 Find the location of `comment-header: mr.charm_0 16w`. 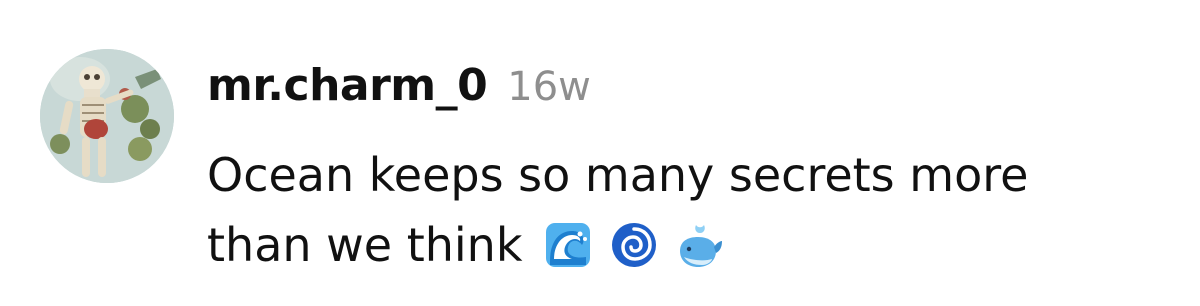

comment-header: mr.charm_0 16w is located at coordinates (399, 93).